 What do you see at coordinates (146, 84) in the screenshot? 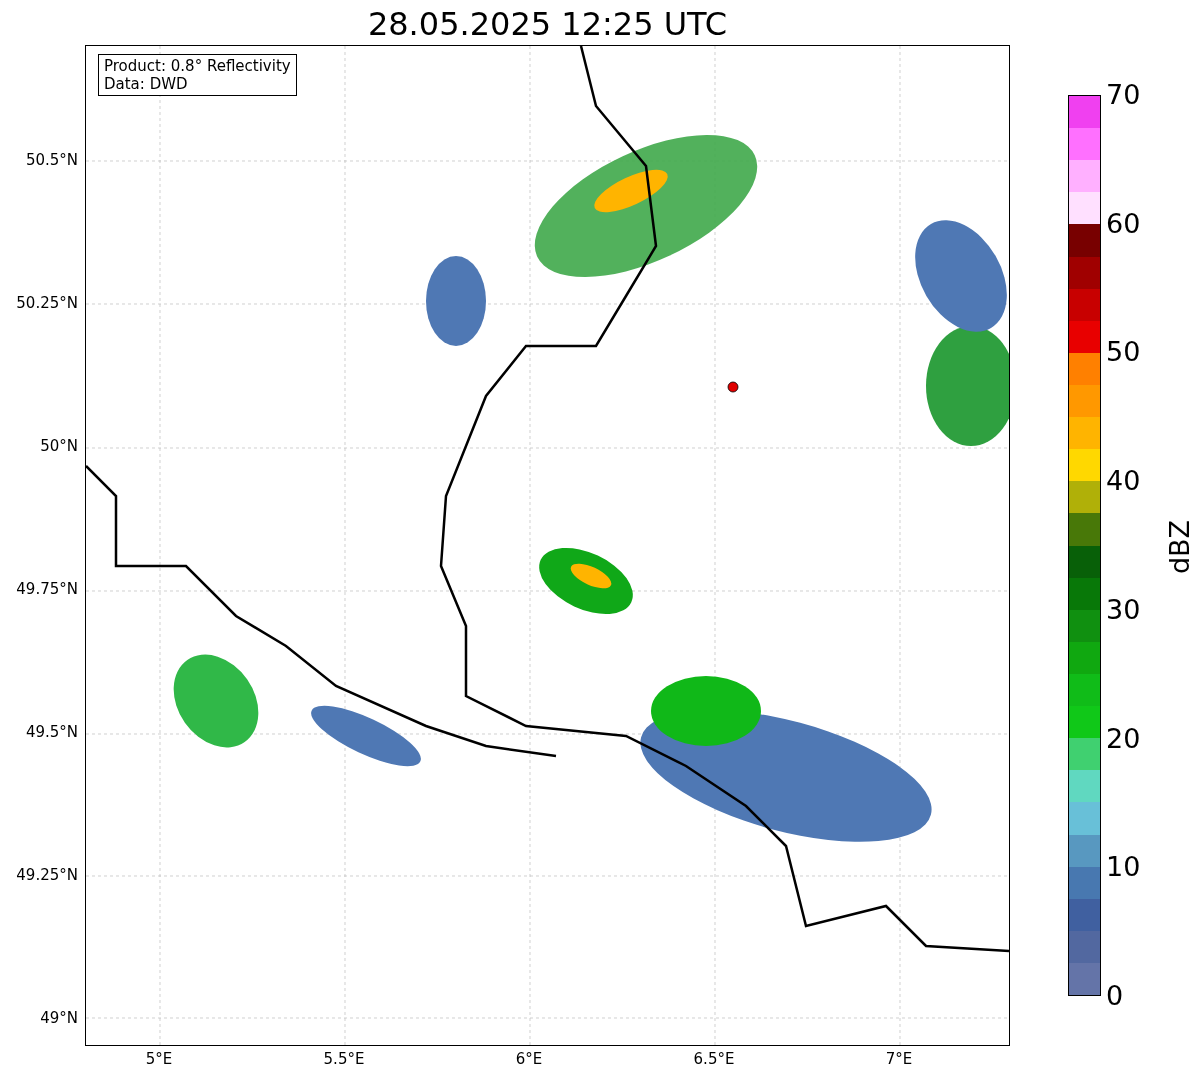
I see `legend-text: Data: DWD` at bounding box center [146, 84].